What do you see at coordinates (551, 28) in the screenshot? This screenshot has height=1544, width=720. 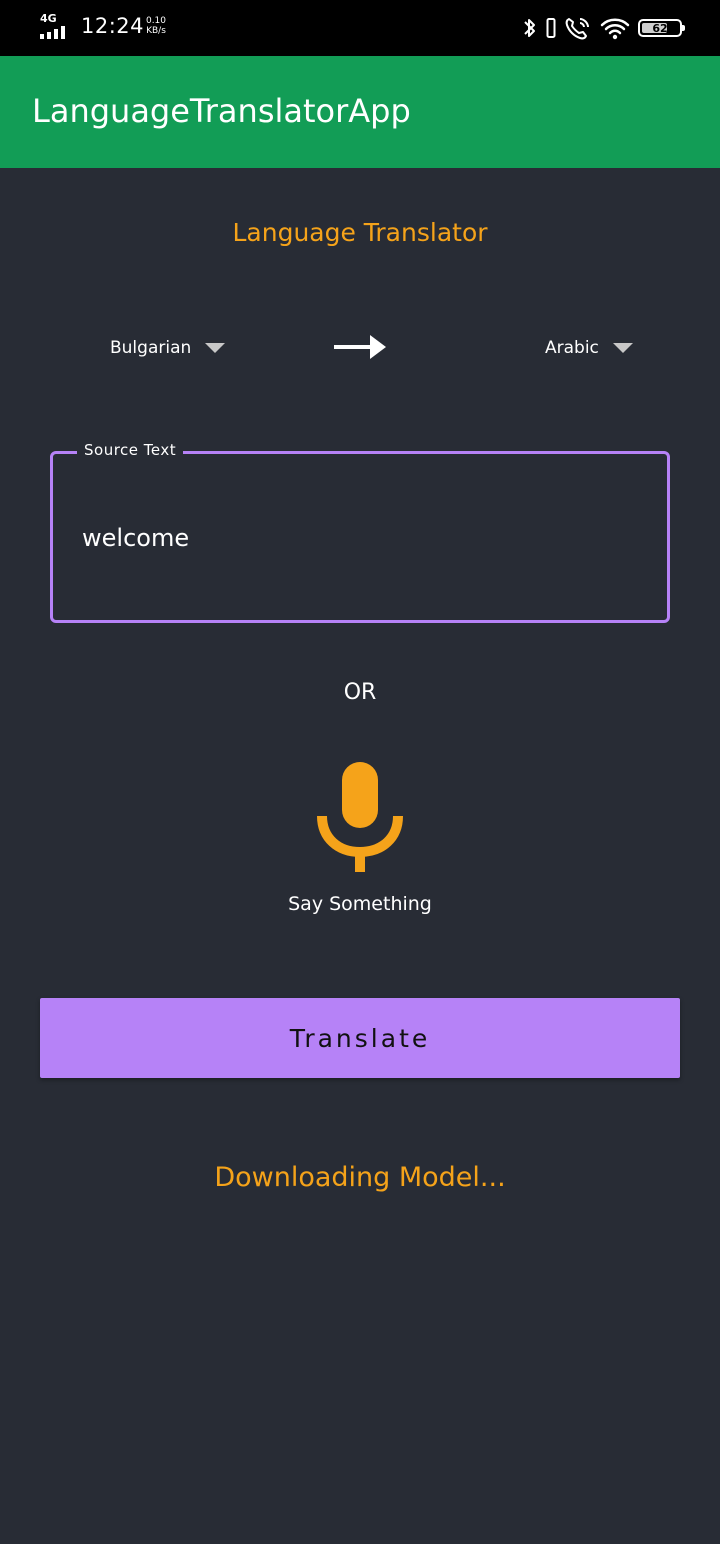 I see `vibrate-icon` at bounding box center [551, 28].